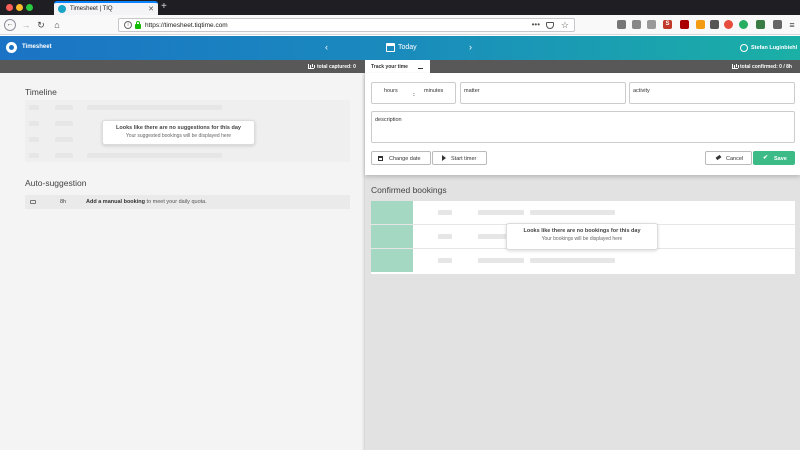 Image resolution: width=800 pixels, height=450 pixels. I want to click on confirmed-bookings-heading: Confirmed bookings, so click(409, 190).